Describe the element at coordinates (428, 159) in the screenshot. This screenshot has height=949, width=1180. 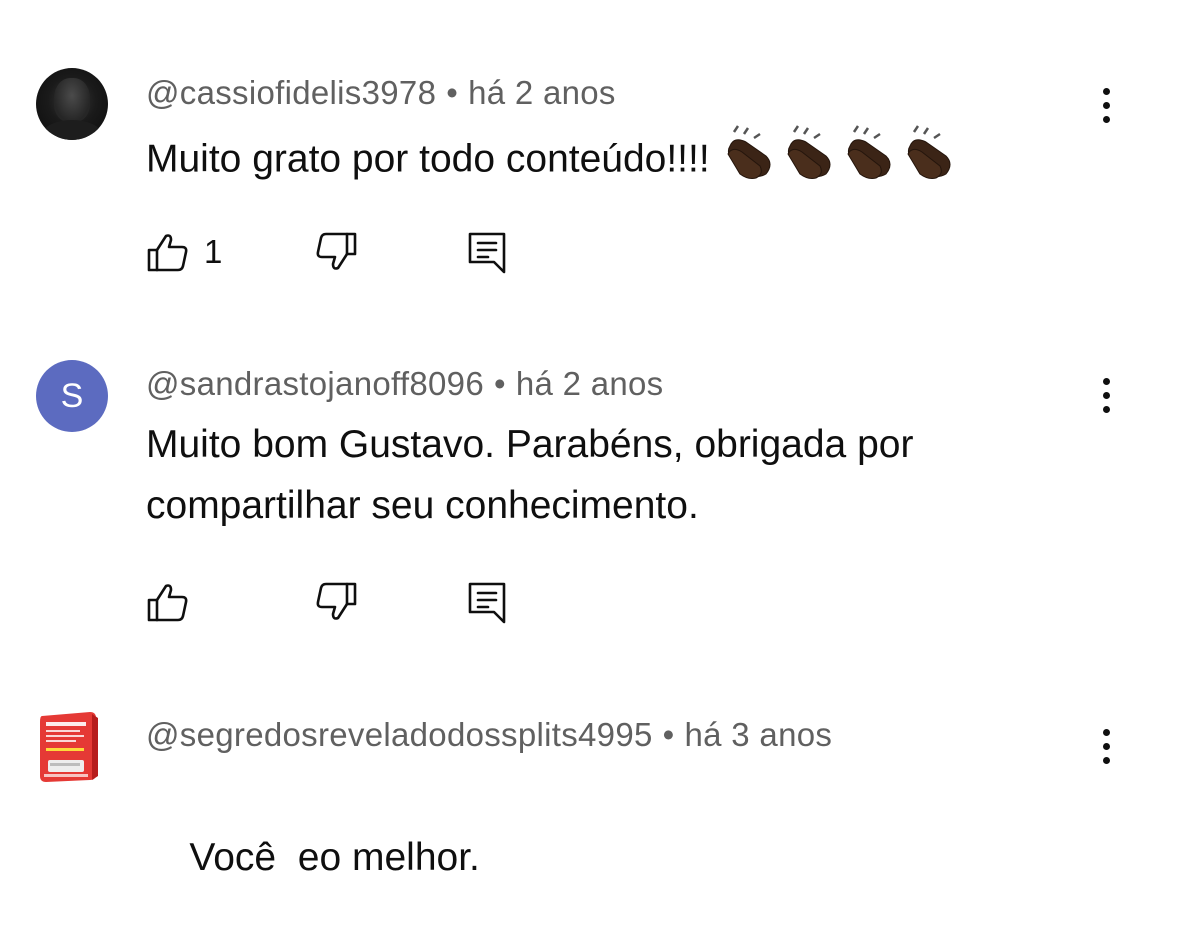
I see `comment-body: Muito grato por todo conteúdo!!!!` at that location.